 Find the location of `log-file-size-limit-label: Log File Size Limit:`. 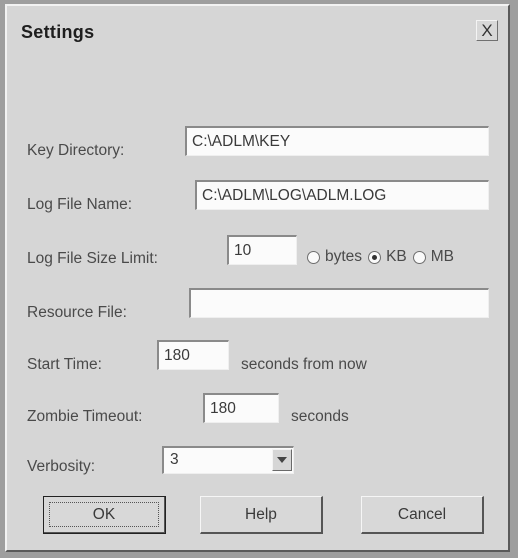

log-file-size-limit-label: Log File Size Limit: is located at coordinates (92, 258).